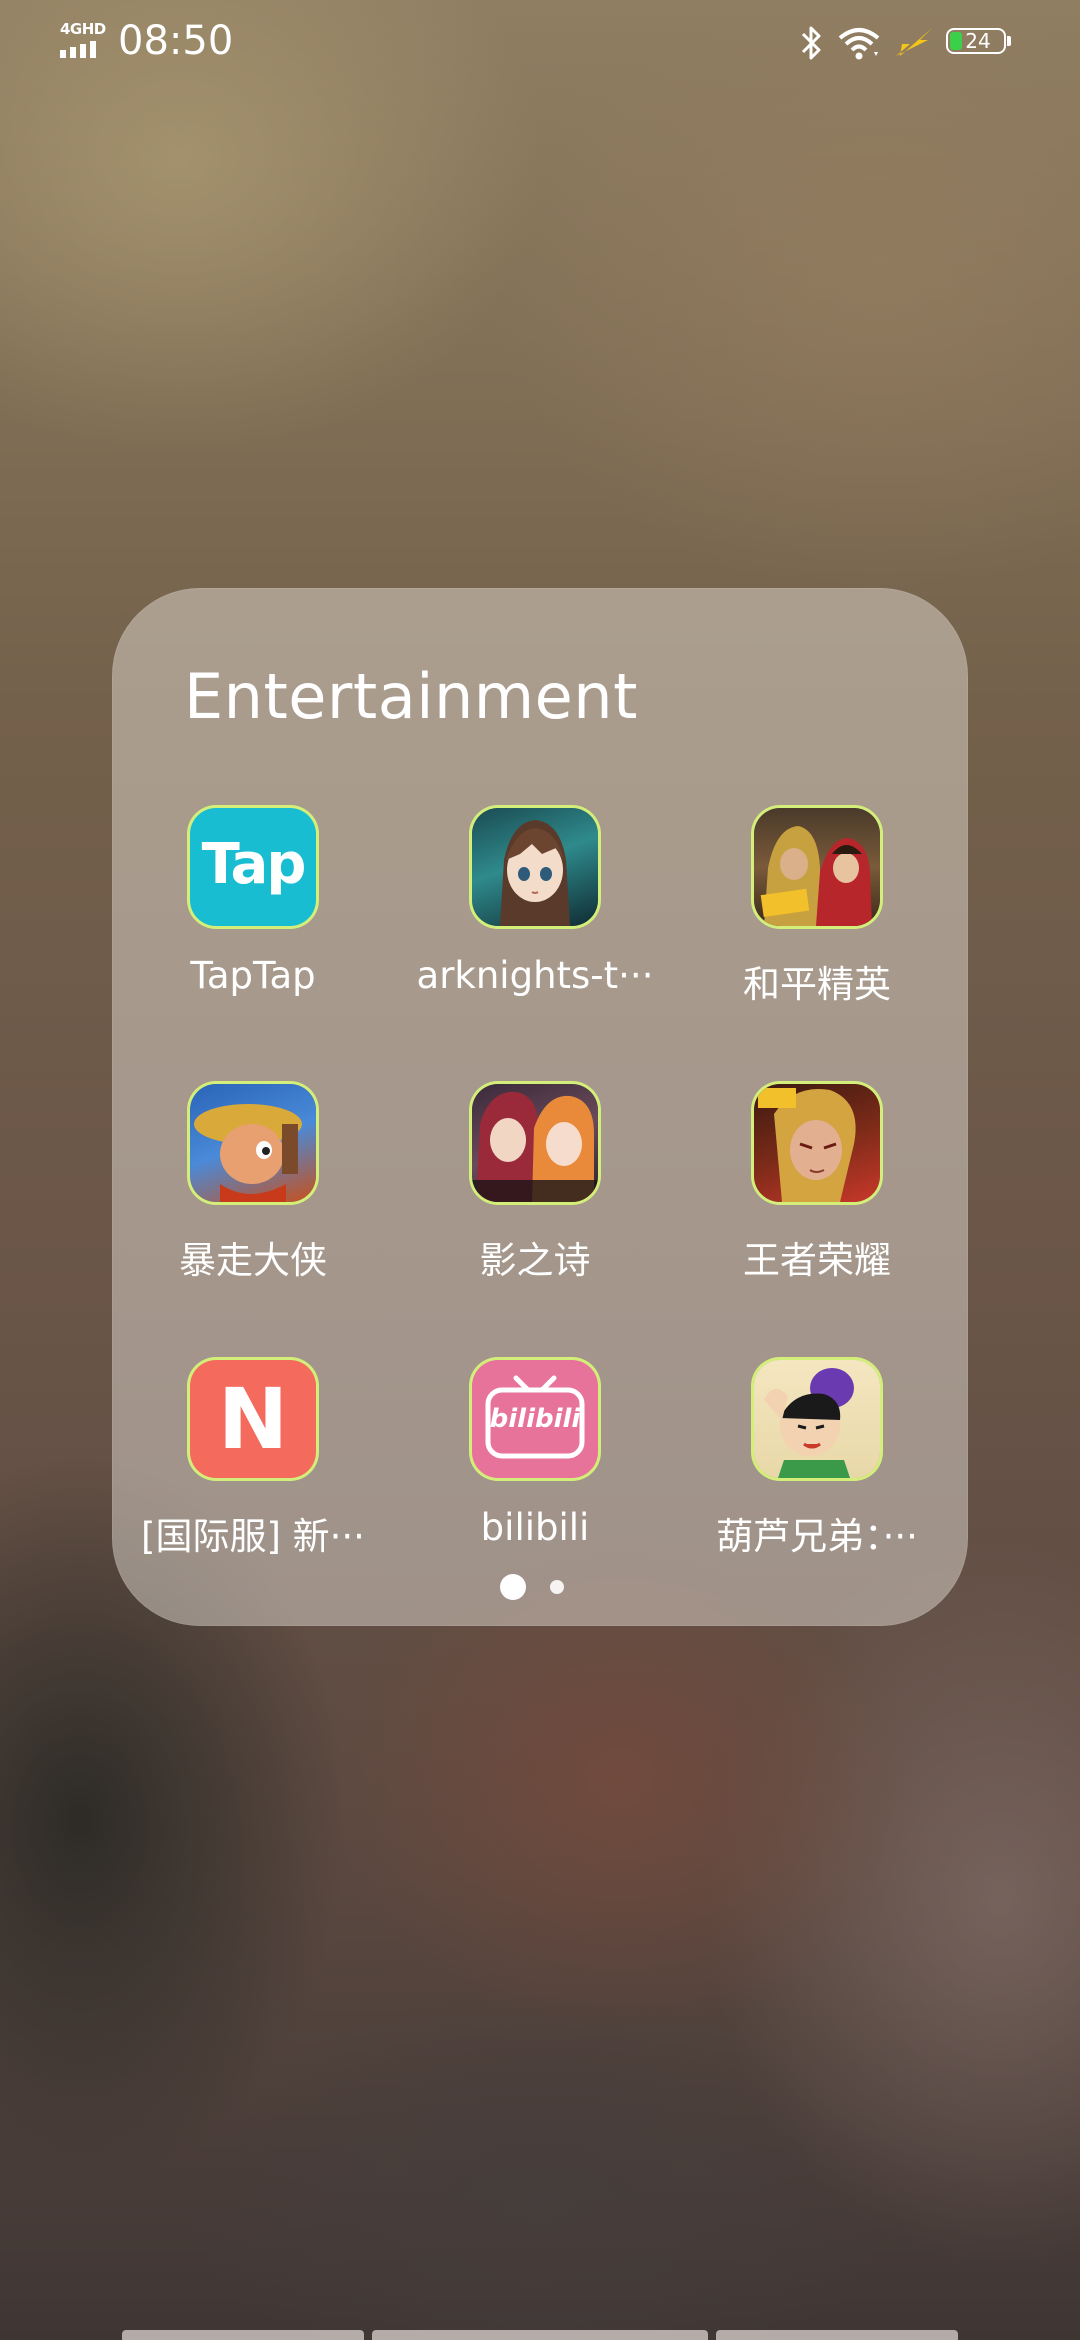  What do you see at coordinates (914, 42) in the screenshot?
I see `power-saving-icon` at bounding box center [914, 42].